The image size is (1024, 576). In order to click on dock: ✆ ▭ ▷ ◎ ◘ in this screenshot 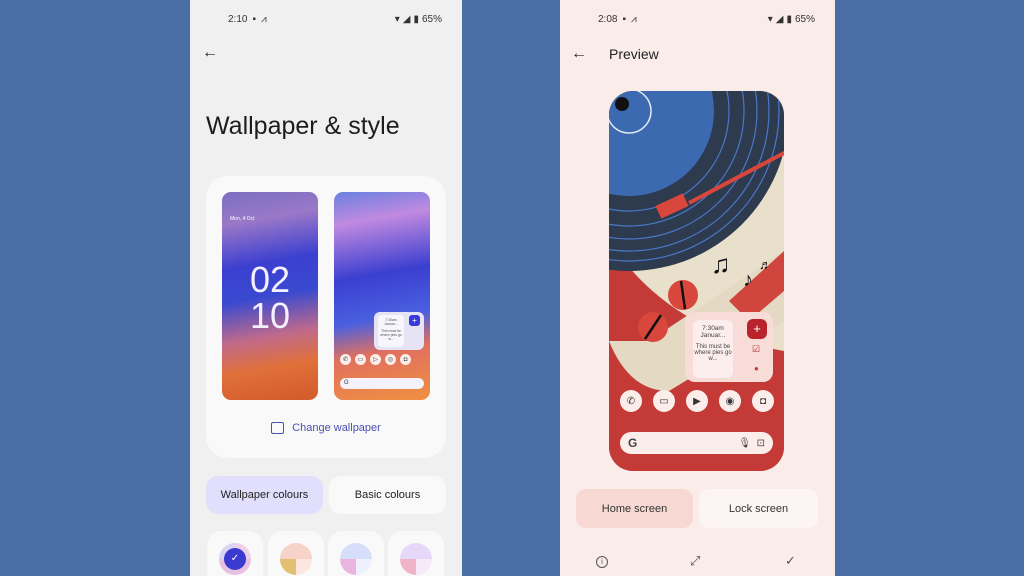, I will do `click(375, 359)`.